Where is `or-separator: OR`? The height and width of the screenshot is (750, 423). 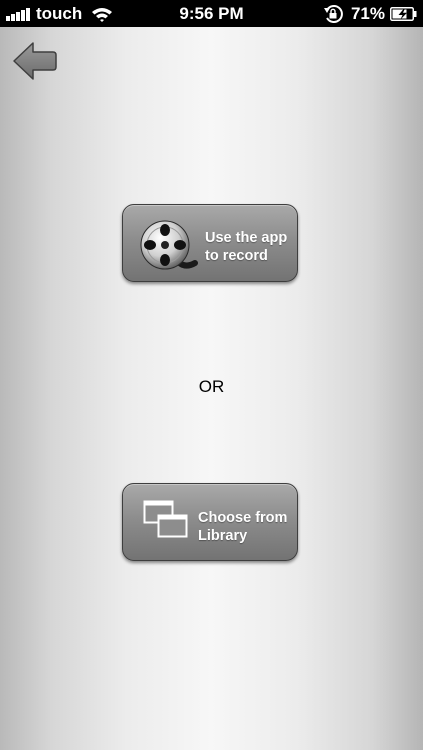 or-separator: OR is located at coordinates (211, 386).